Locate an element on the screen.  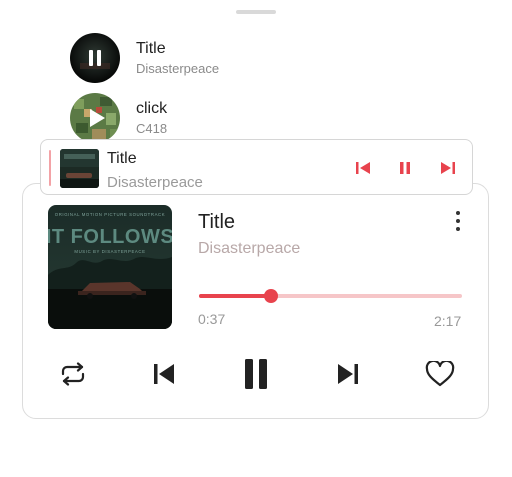
queue-item-artist: Disasterpeace is located at coordinates (178, 68).